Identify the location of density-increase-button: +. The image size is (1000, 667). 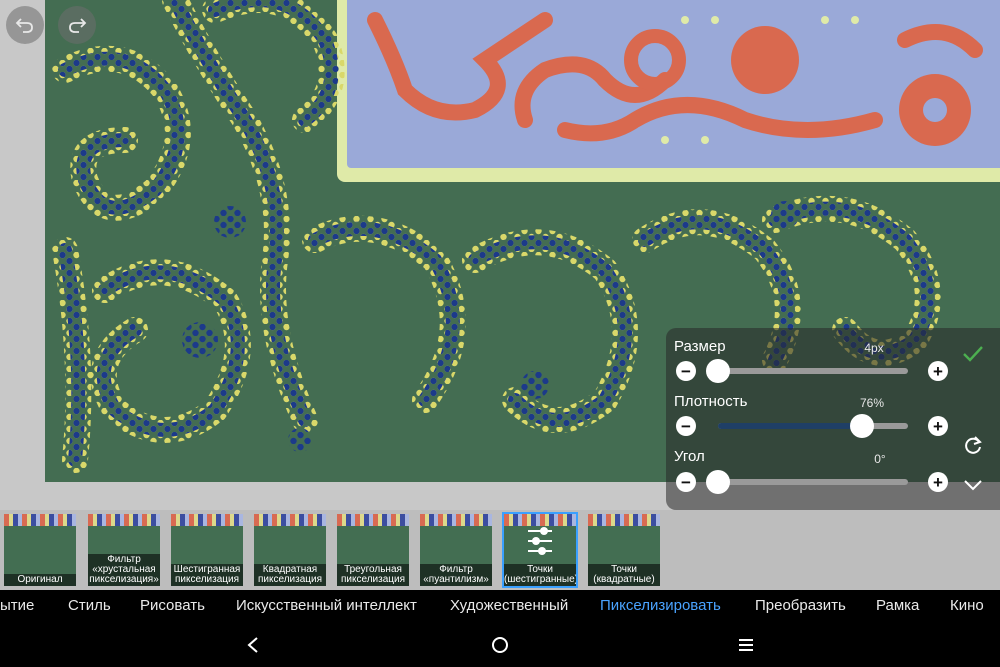
(938, 426).